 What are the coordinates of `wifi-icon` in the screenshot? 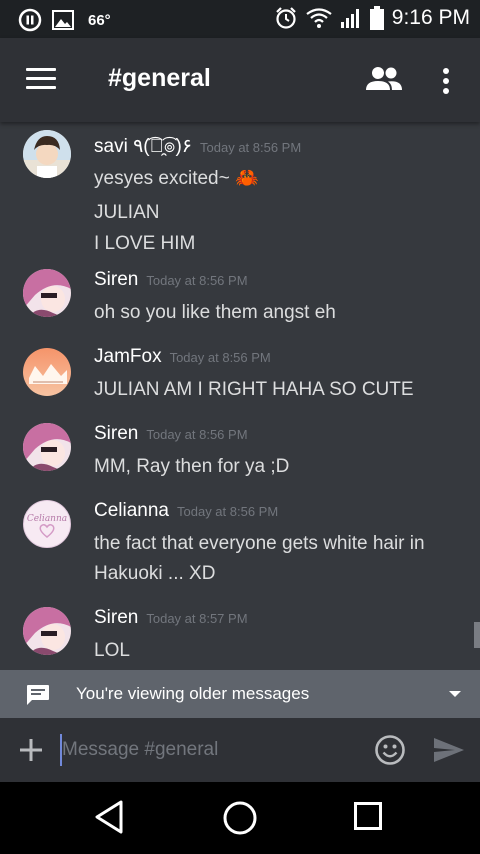 It's located at (319, 18).